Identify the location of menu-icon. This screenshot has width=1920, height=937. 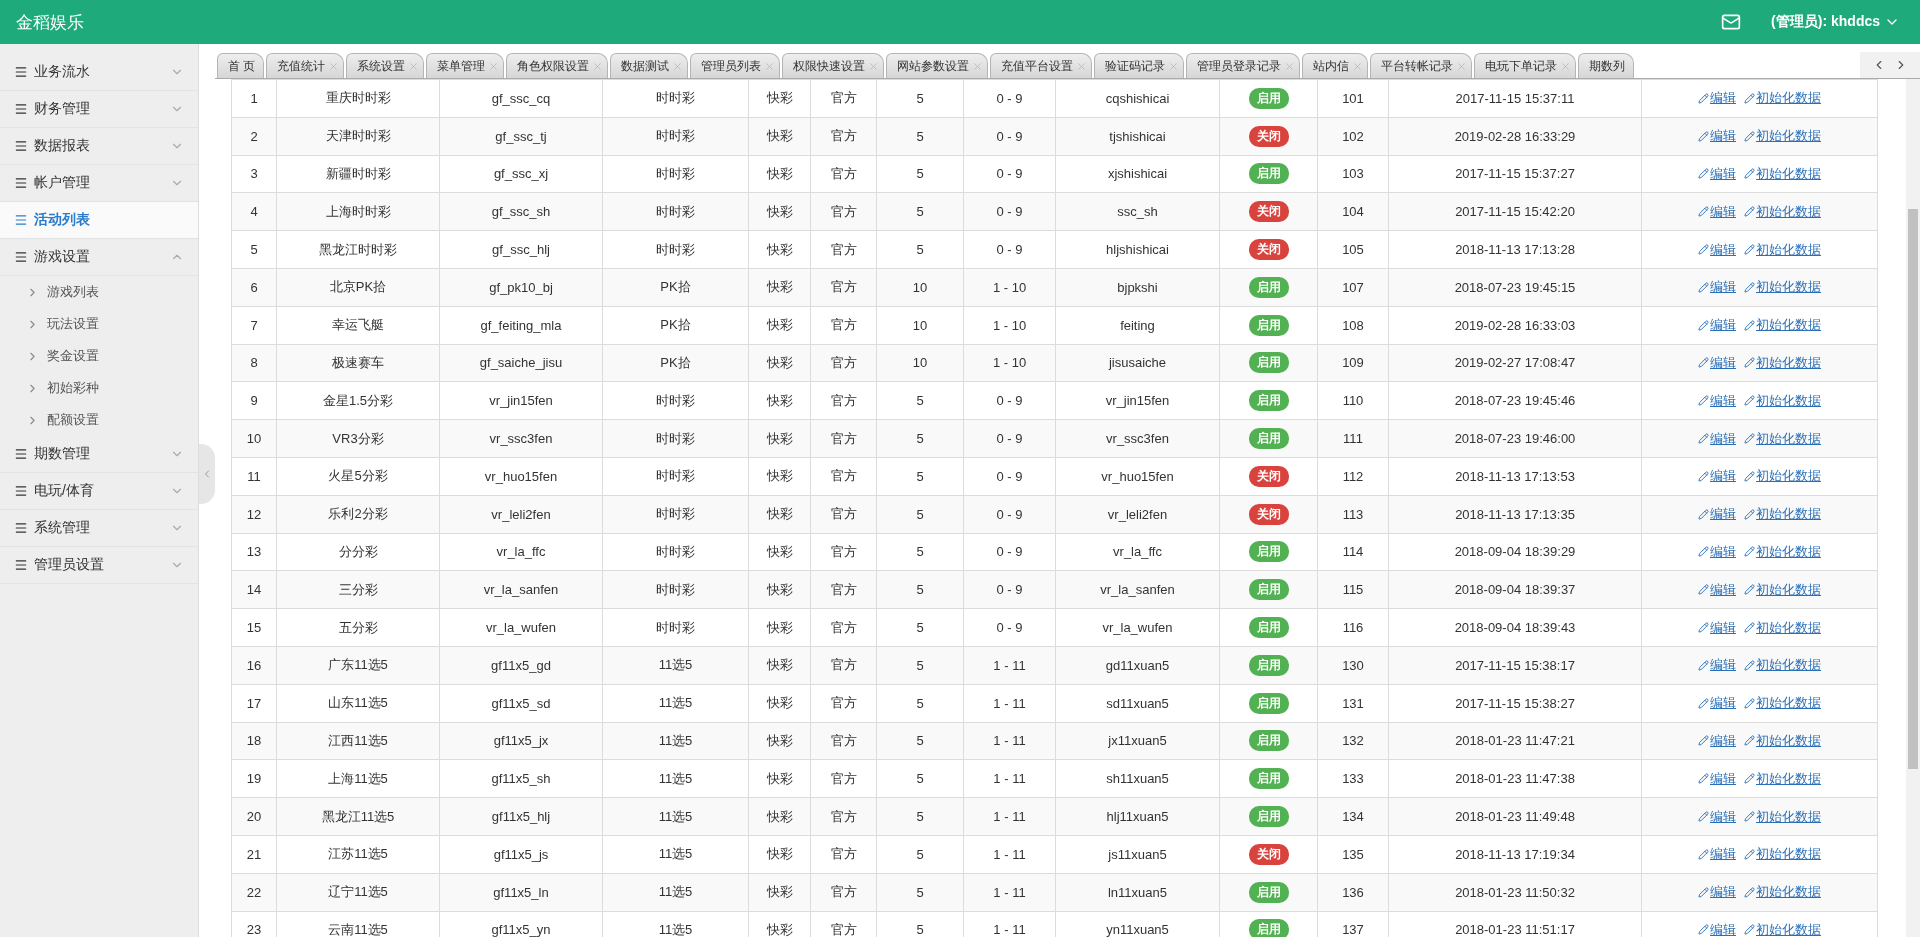
(21, 183).